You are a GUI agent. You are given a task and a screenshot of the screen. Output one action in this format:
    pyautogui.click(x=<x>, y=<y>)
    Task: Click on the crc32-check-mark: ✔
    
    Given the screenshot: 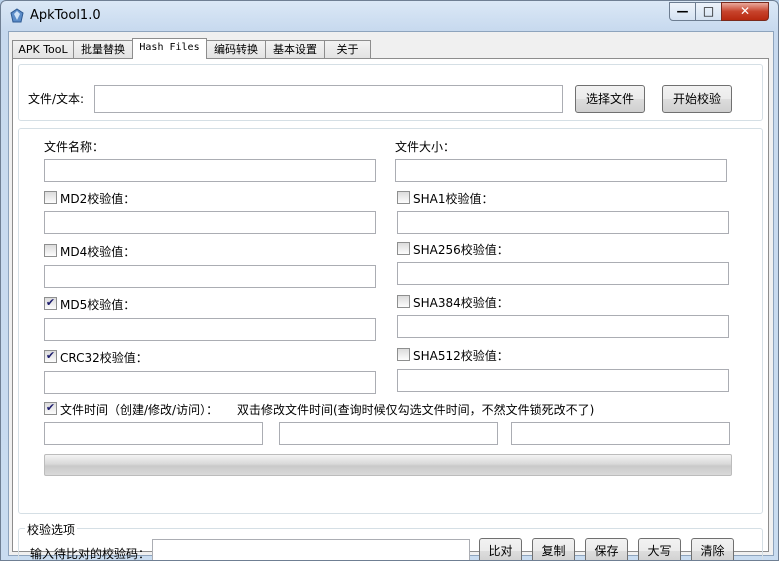 What is the action you would take?
    pyautogui.click(x=50, y=355)
    